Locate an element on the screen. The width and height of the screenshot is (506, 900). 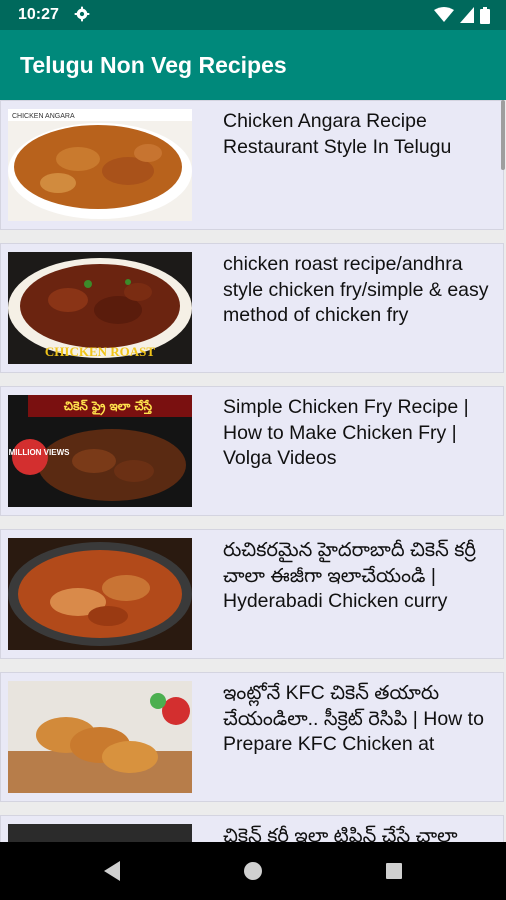
scrollbar is located at coordinates (503, 135).